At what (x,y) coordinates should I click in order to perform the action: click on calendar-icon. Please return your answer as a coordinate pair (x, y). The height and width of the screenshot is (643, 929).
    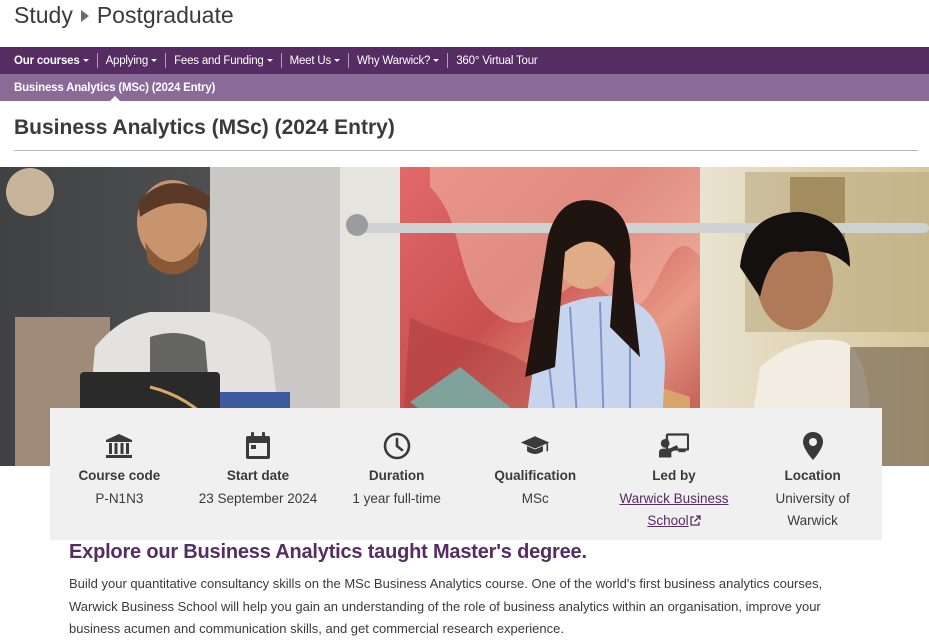
    Looking at the image, I should click on (258, 446).